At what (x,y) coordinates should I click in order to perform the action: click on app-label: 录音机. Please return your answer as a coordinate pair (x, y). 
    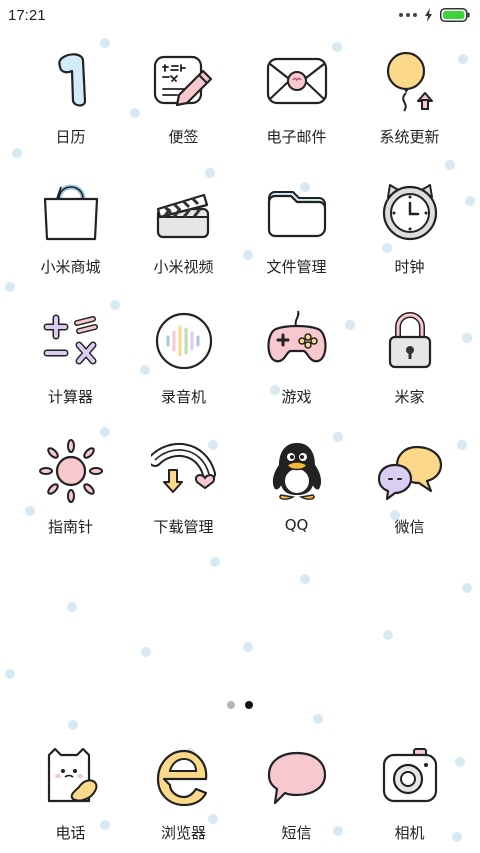
    Looking at the image, I should click on (183, 397).